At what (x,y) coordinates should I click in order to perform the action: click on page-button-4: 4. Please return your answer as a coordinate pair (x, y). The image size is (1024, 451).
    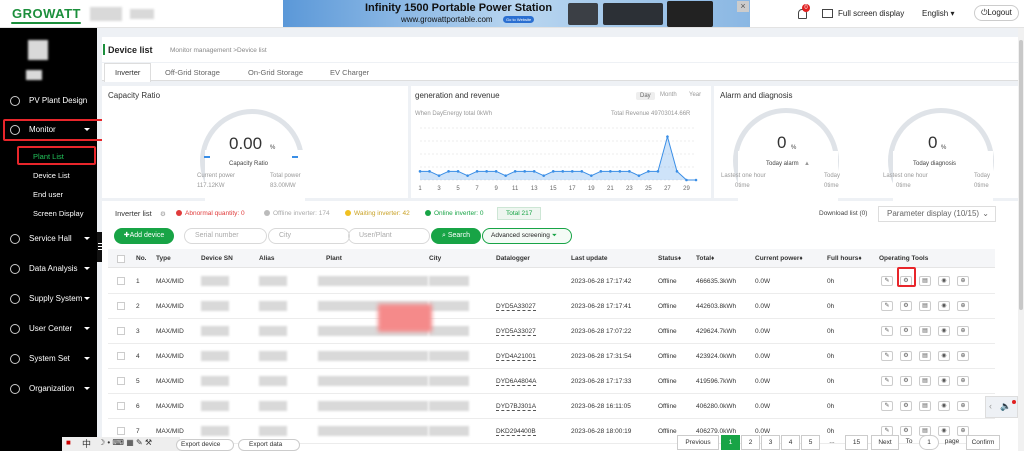
    Looking at the image, I should click on (790, 442).